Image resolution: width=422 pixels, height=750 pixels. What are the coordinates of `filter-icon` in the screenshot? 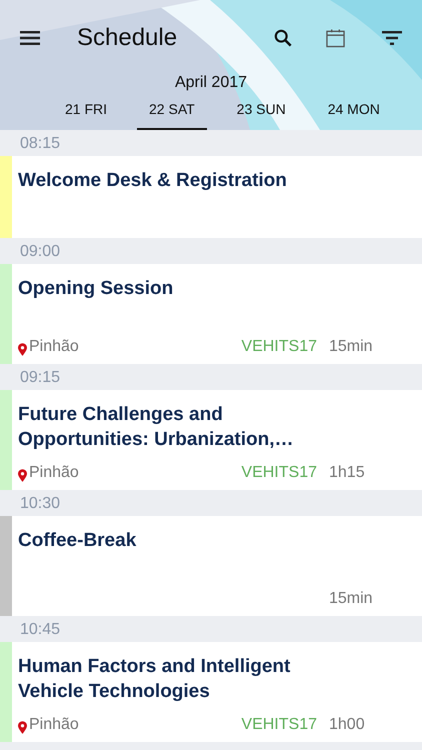 It's located at (392, 38).